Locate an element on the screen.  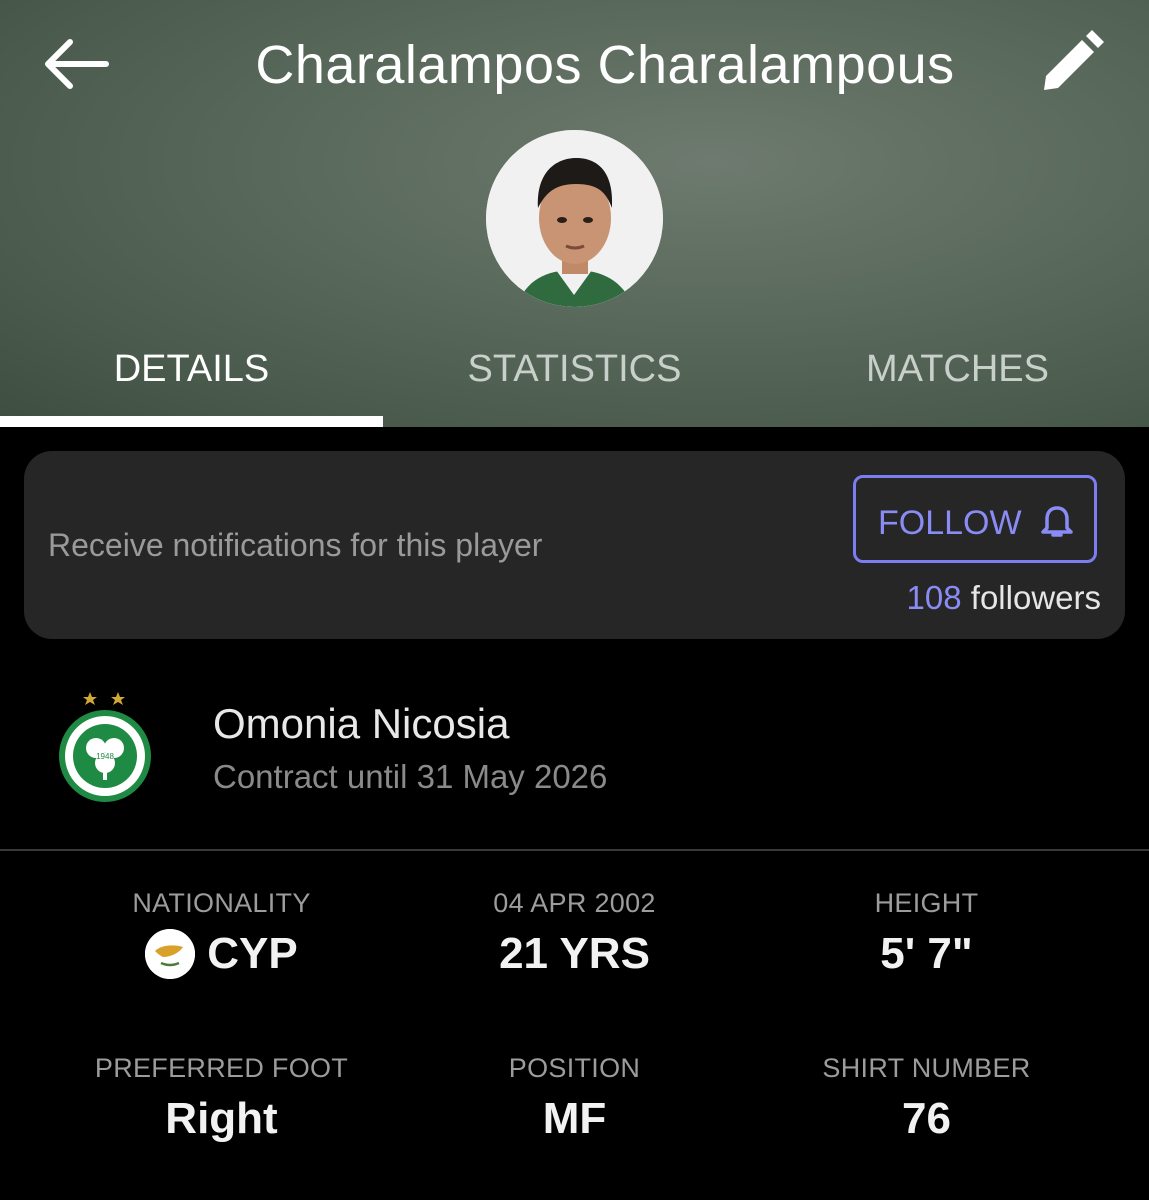
height-value: 5' 7" is located at coordinates (926, 953).